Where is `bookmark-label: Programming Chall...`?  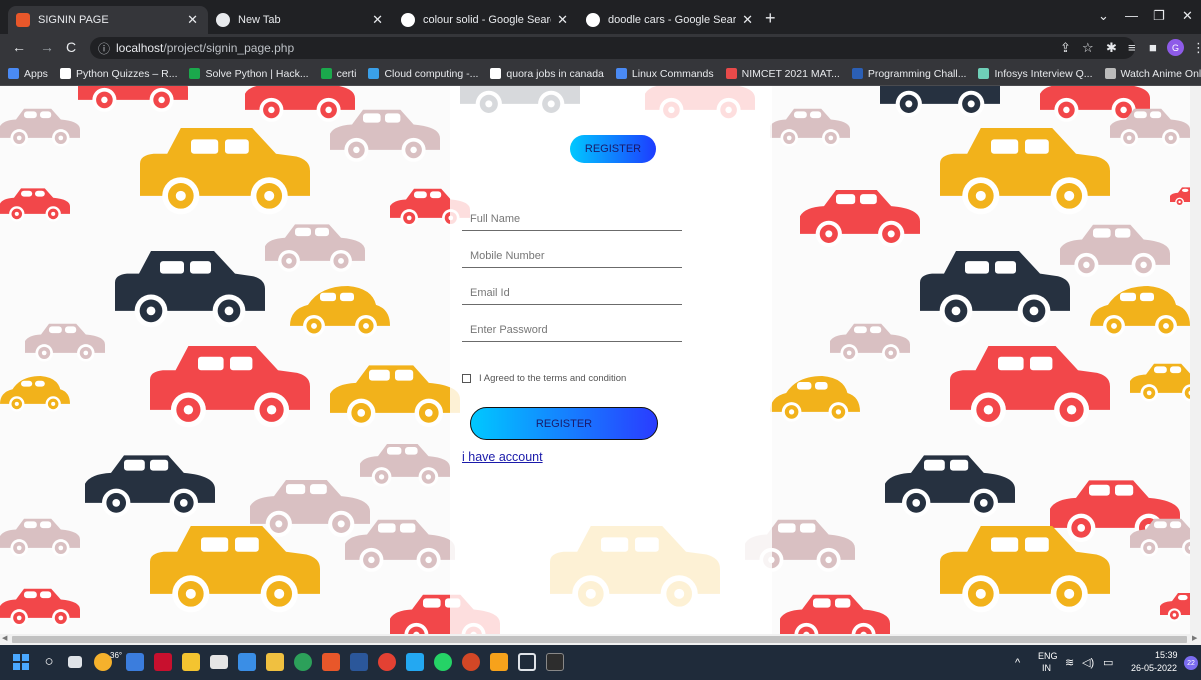
bookmark-label: Programming Chall... is located at coordinates (917, 73).